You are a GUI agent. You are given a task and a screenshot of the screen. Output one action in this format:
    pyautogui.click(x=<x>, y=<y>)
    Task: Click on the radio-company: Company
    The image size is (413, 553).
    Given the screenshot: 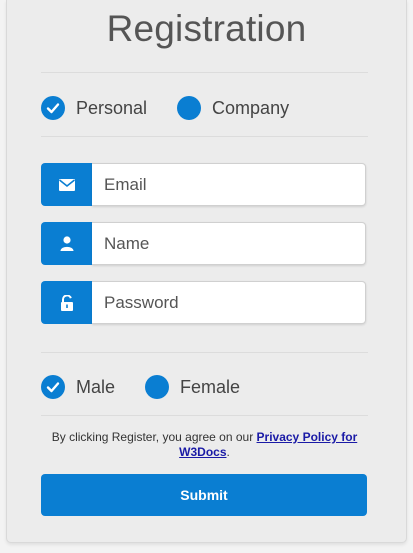 What is the action you would take?
    pyautogui.click(x=233, y=108)
    